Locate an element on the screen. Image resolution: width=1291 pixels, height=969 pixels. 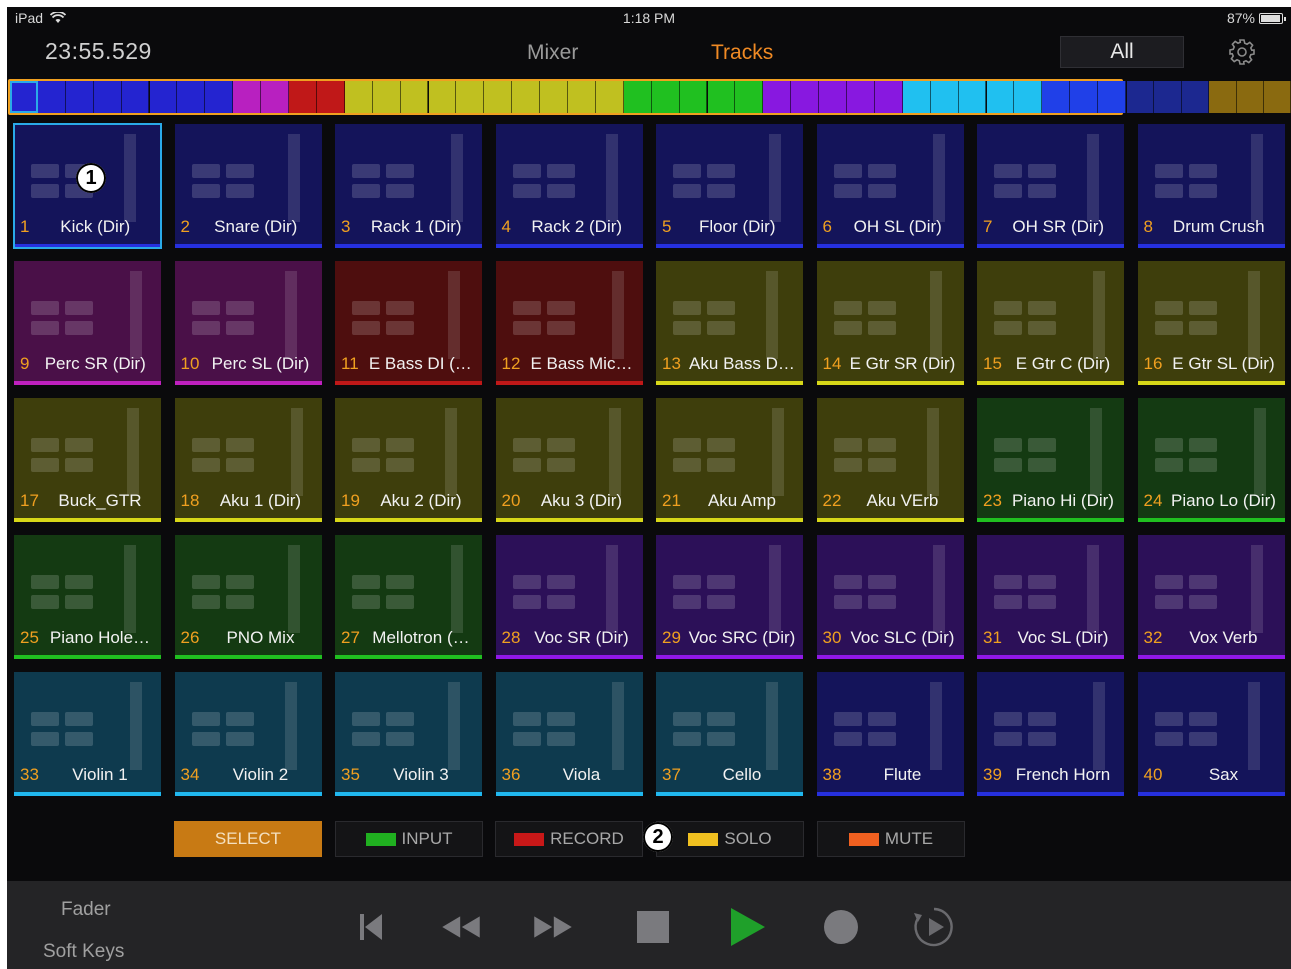
track-tile: 14 E Gtr SR (Dir) is located at coordinates (890, 323).